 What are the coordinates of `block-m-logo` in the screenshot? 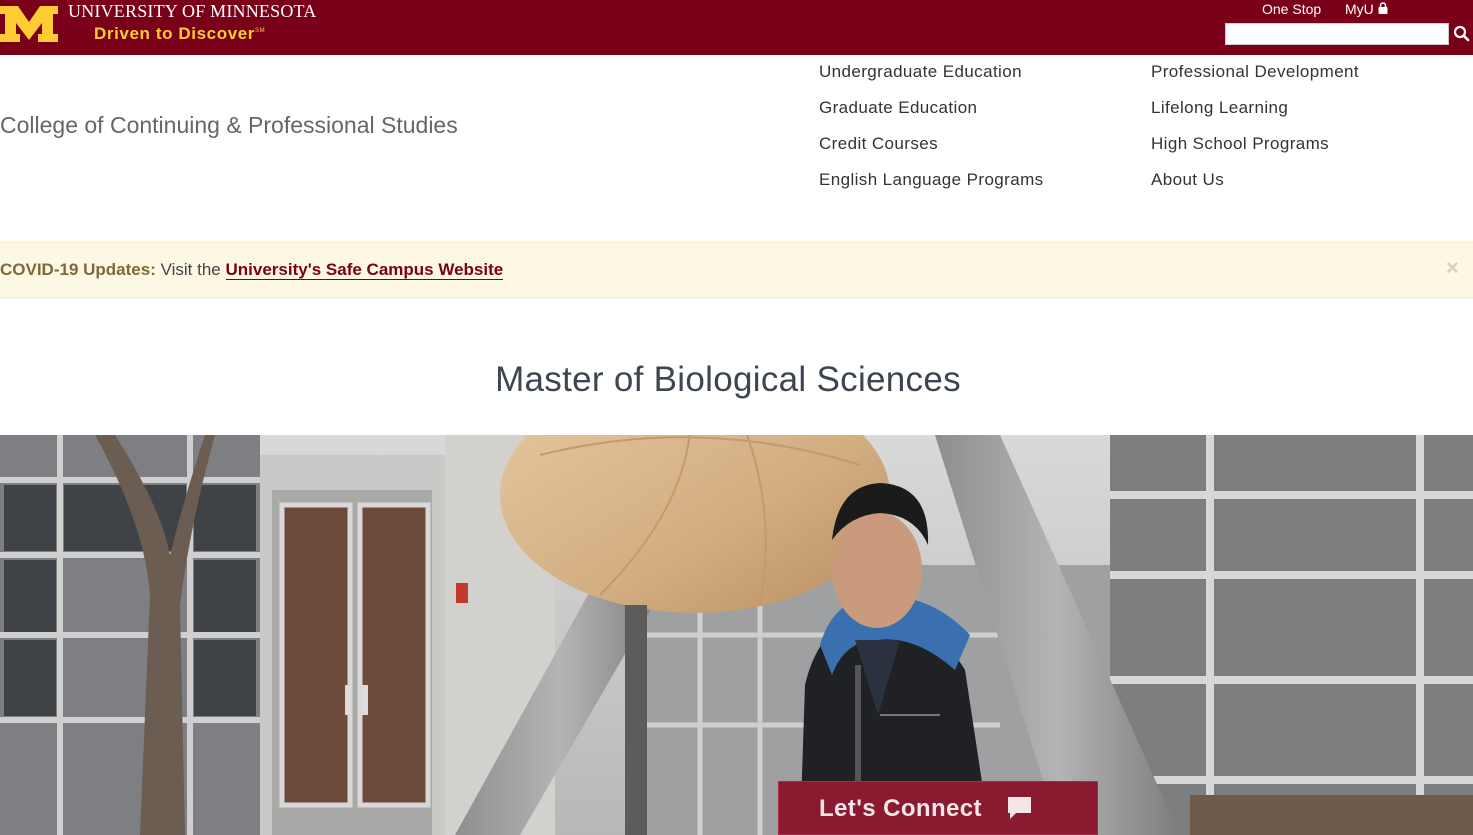 It's located at (29, 24).